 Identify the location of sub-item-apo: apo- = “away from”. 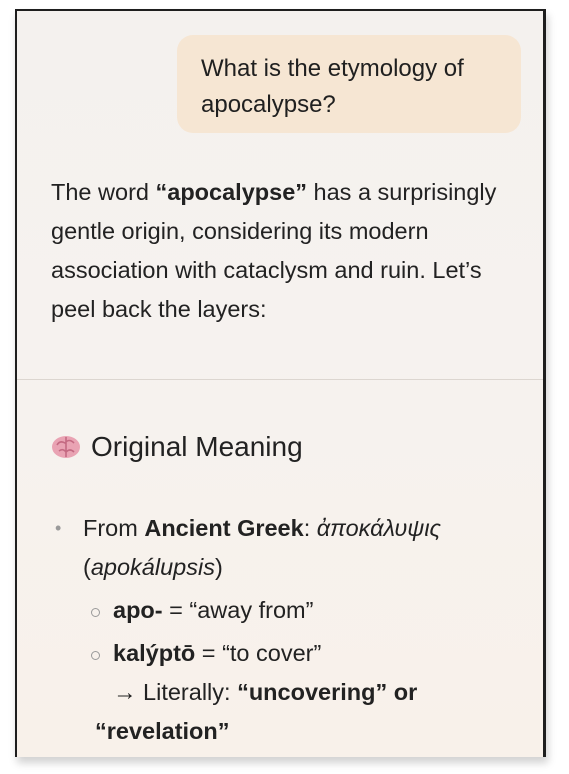
(290, 610).